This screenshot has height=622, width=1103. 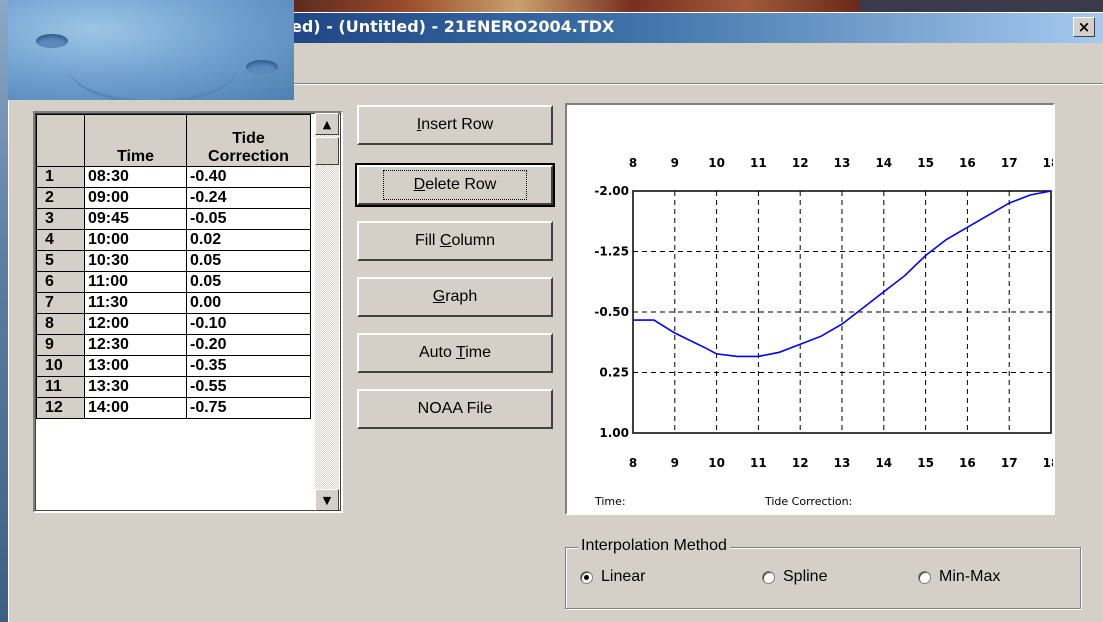 I want to click on row-number: 7, so click(x=60, y=303).